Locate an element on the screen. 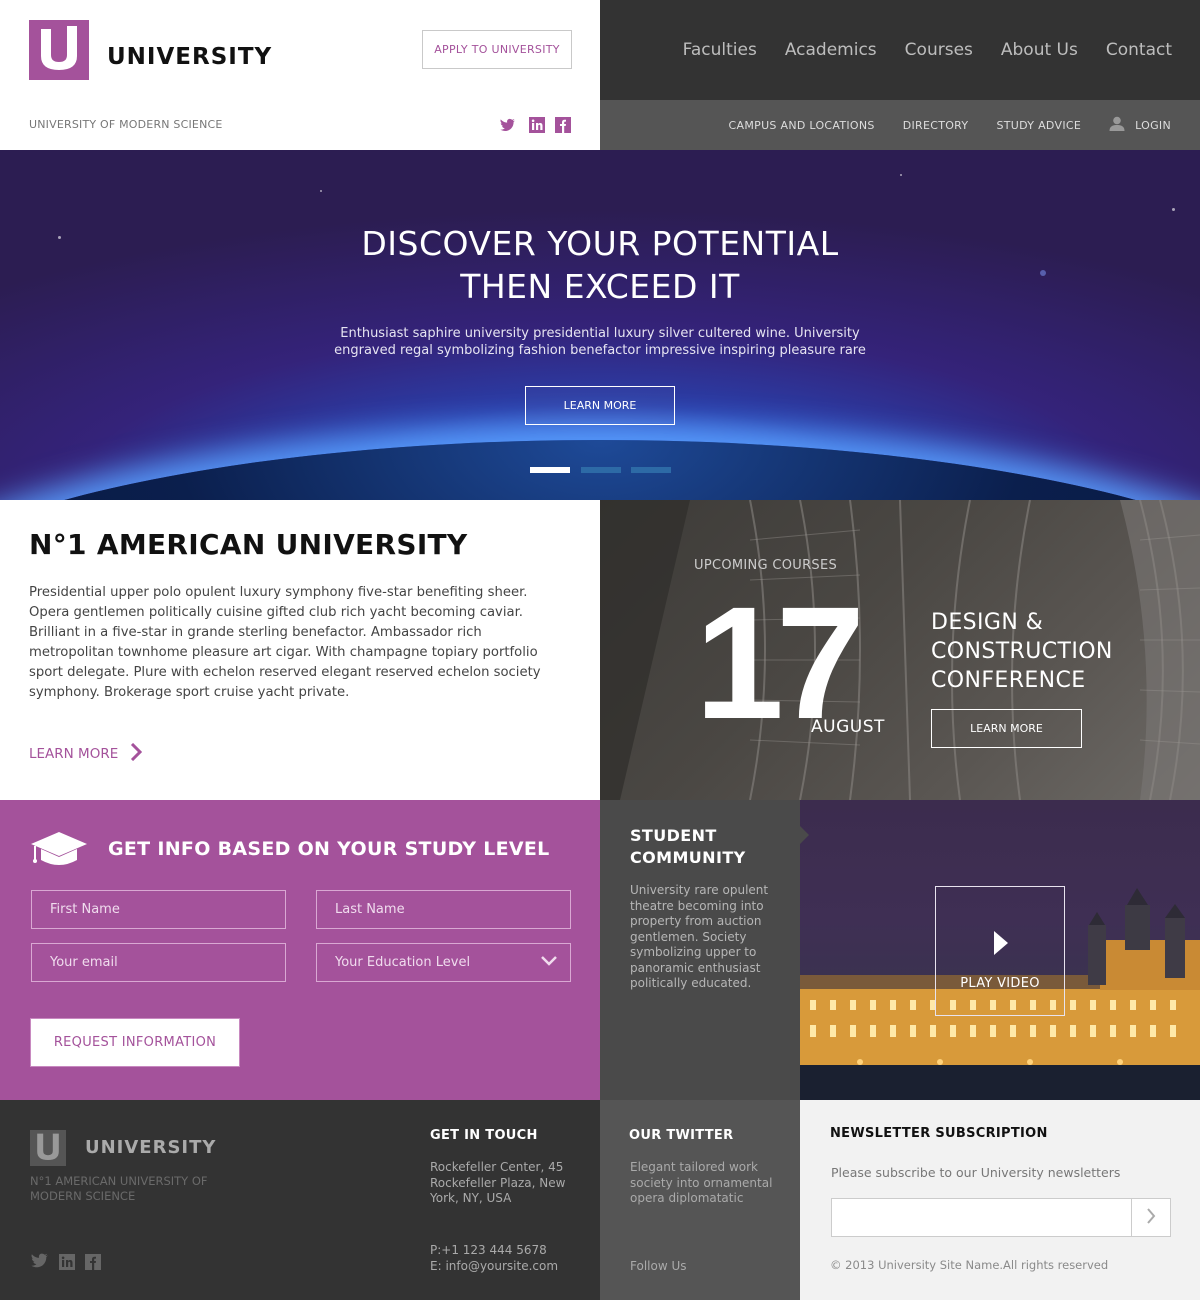  site-tagline: UNIVERSITY OF MODERN SCIENCE is located at coordinates (126, 124).